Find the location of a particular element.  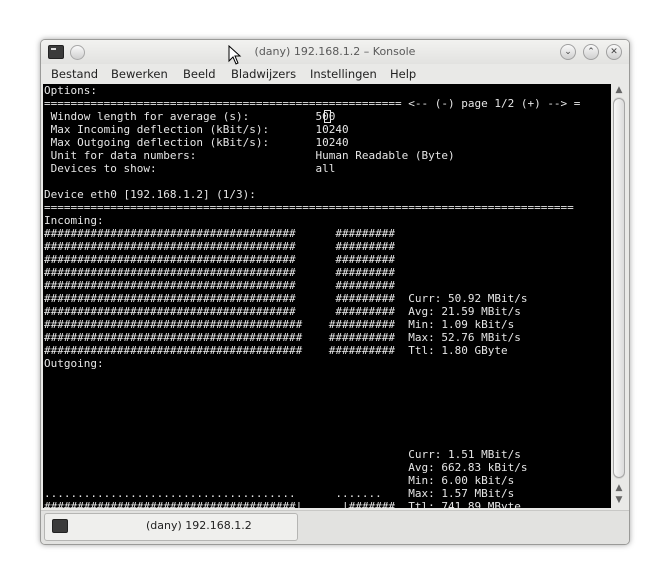

tab-label: (dany) 192.168.1.2 is located at coordinates (199, 525).